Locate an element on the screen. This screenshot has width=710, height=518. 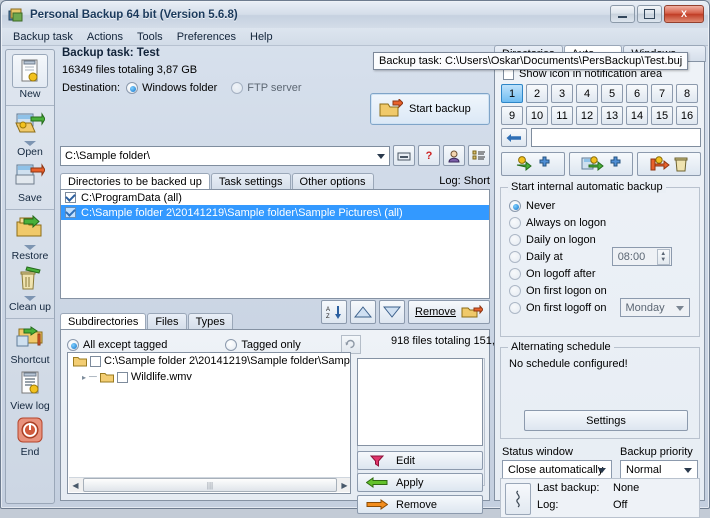
backup-priority-select: Normal is located at coordinates (659, 469).